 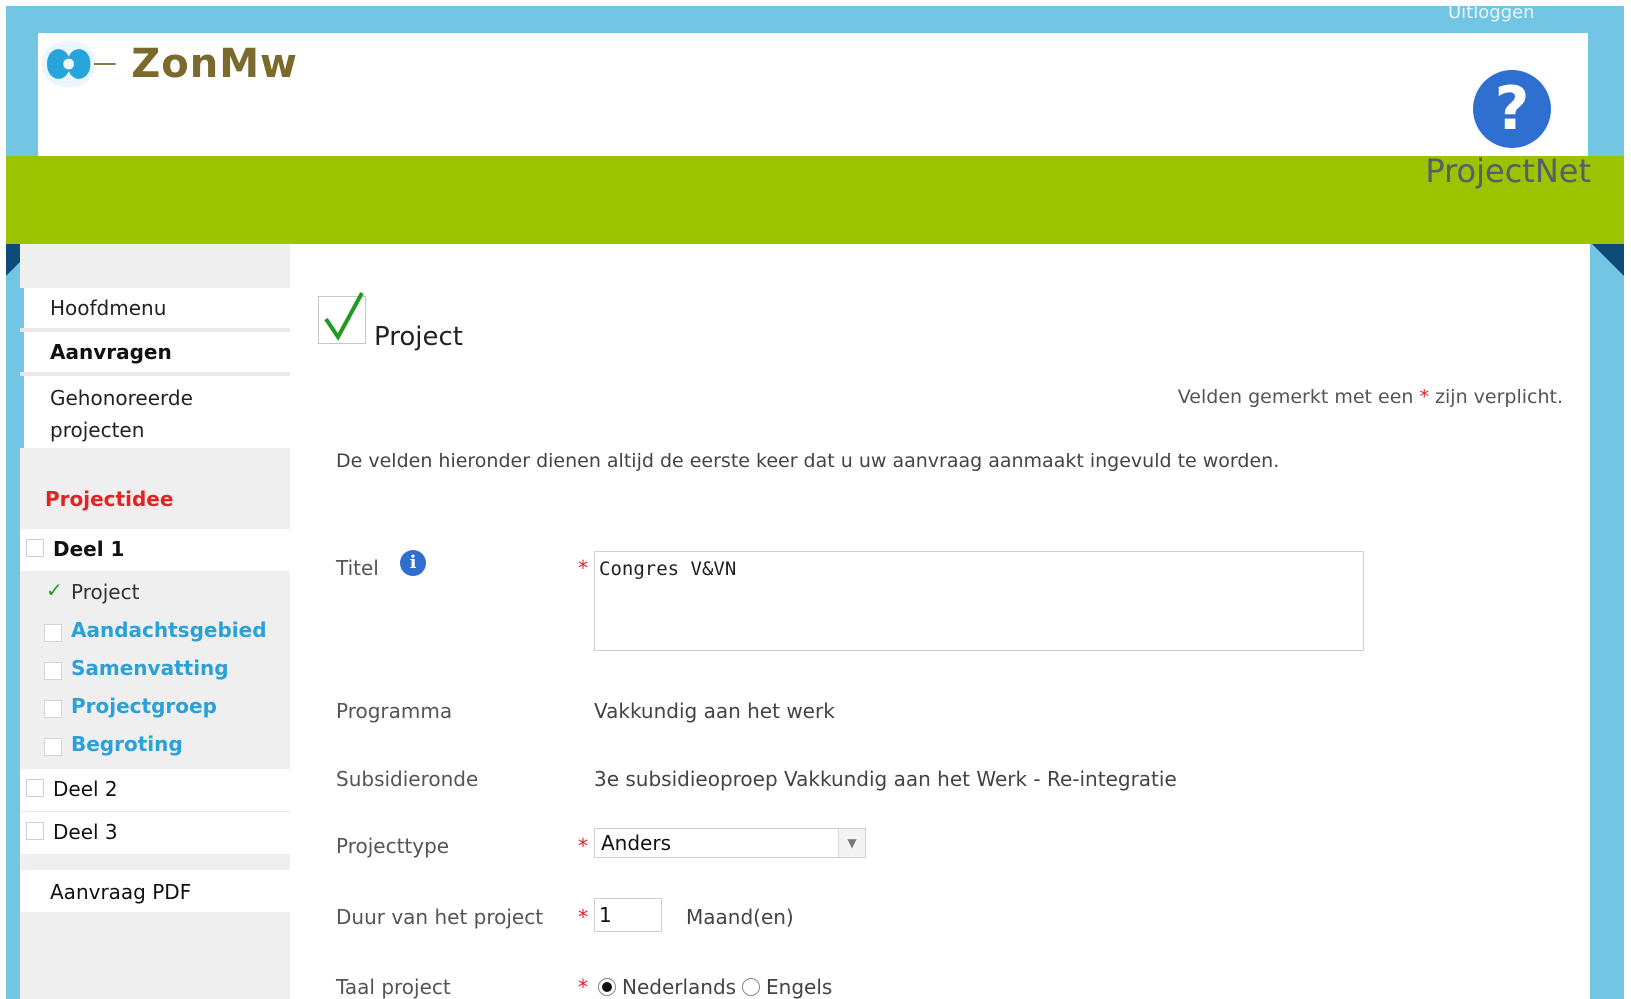 What do you see at coordinates (214, 64) in the screenshot?
I see `logo-text: ZonMw` at bounding box center [214, 64].